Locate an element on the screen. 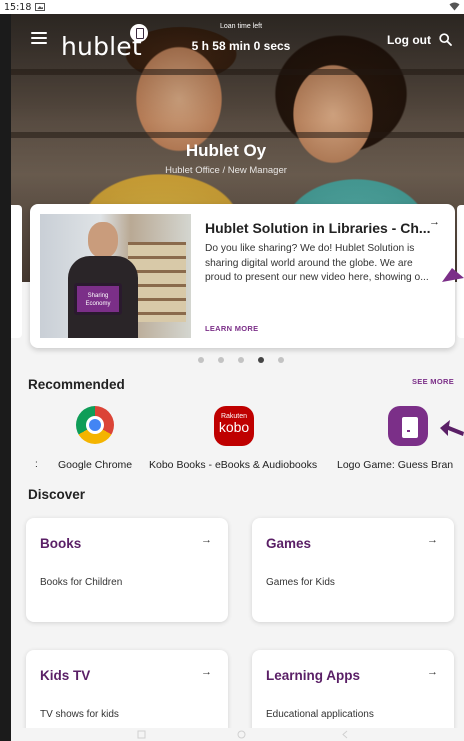 The image size is (464, 741). discover-card-subtitle: Games for Kids is located at coordinates (300, 582).